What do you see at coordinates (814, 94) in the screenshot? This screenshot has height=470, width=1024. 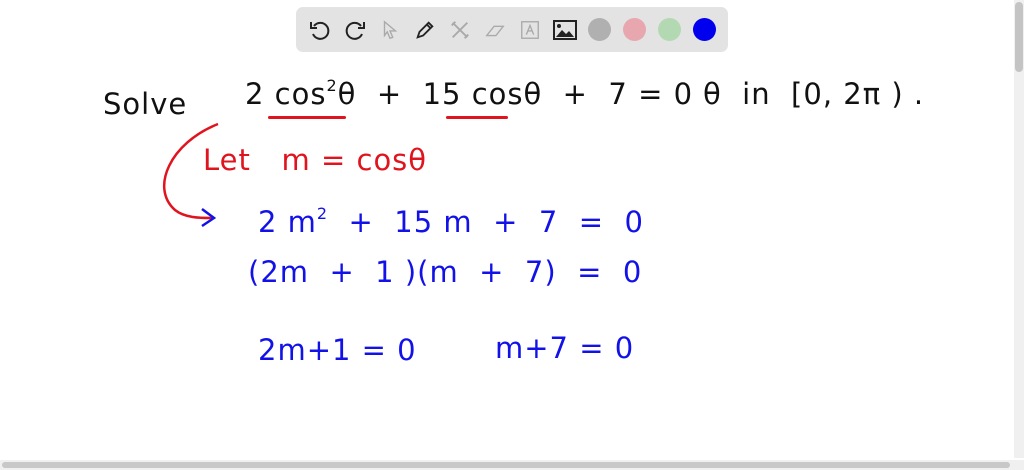 I see `interval: θ in [0, 2π ) .` at bounding box center [814, 94].